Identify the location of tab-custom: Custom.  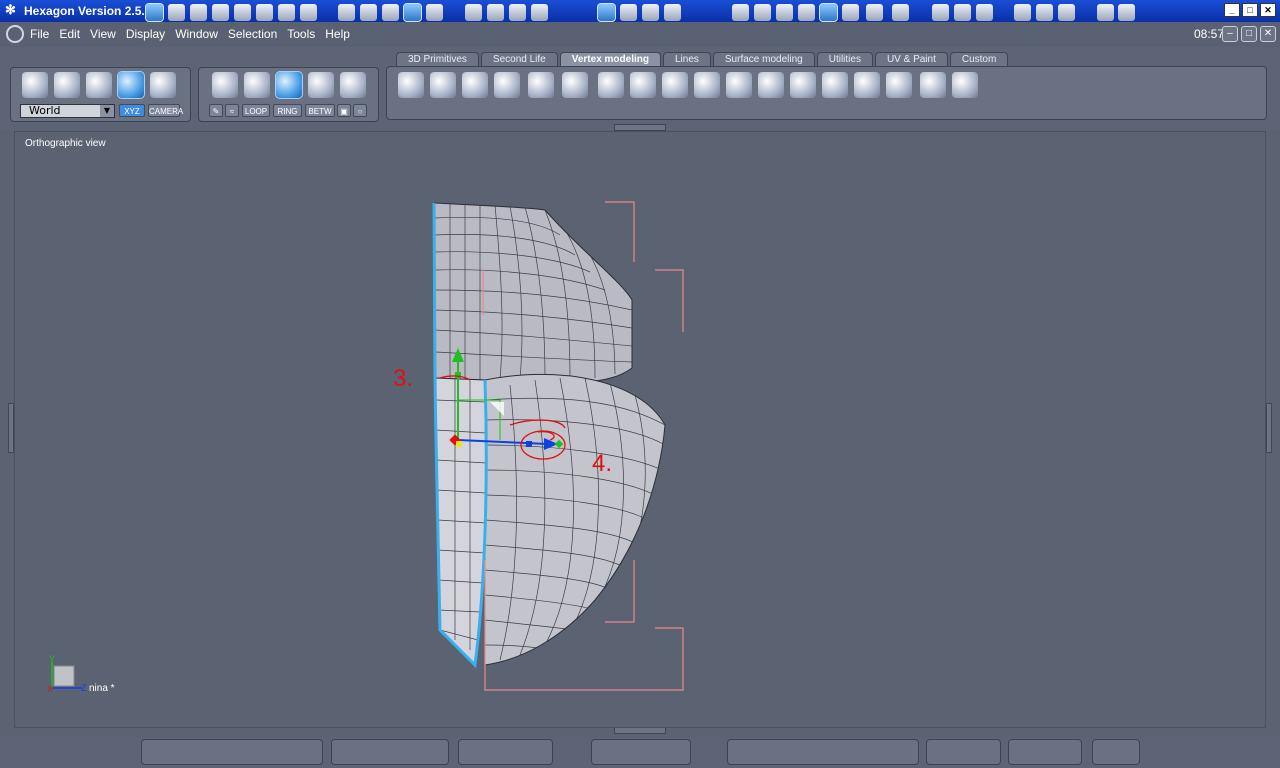
(979, 59).